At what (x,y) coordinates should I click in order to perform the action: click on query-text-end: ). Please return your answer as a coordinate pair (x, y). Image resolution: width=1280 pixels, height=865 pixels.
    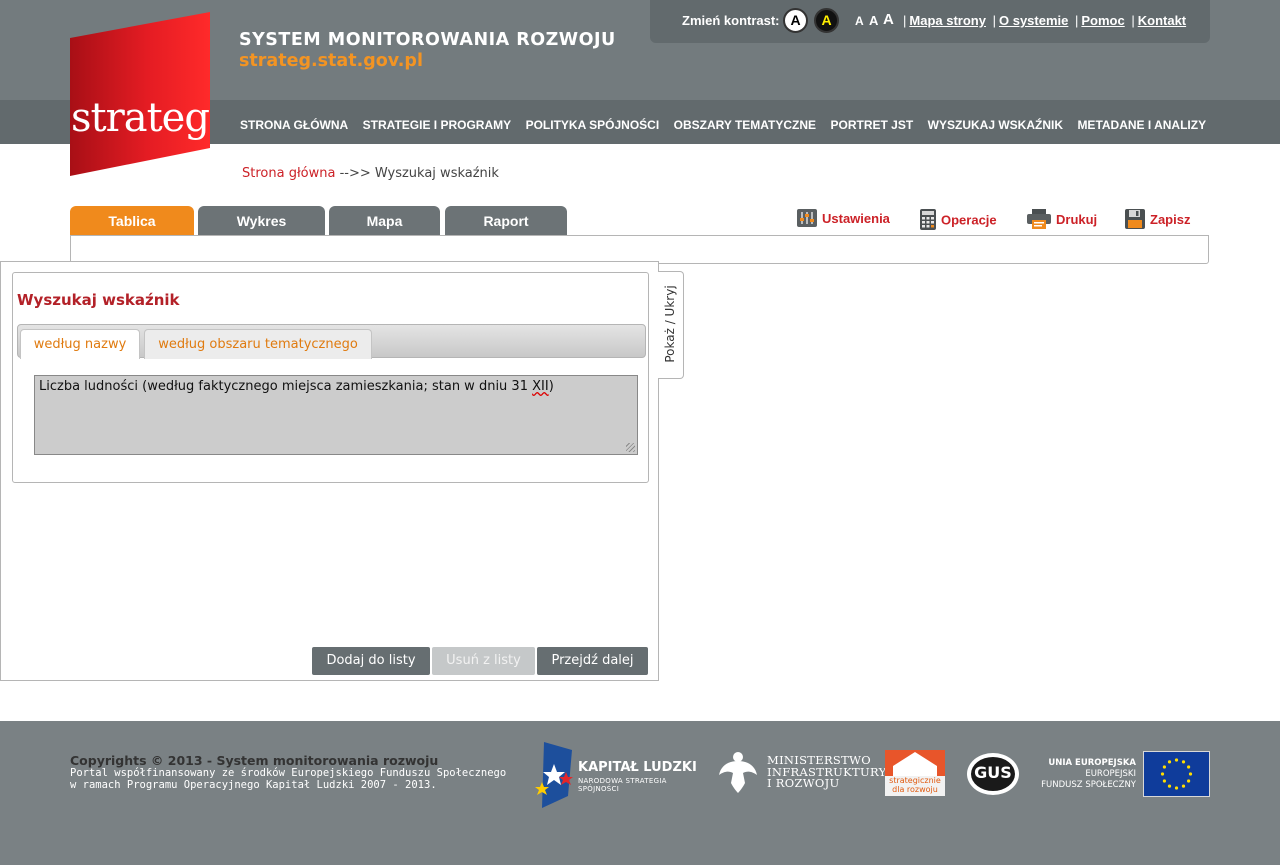
    Looking at the image, I should click on (551, 386).